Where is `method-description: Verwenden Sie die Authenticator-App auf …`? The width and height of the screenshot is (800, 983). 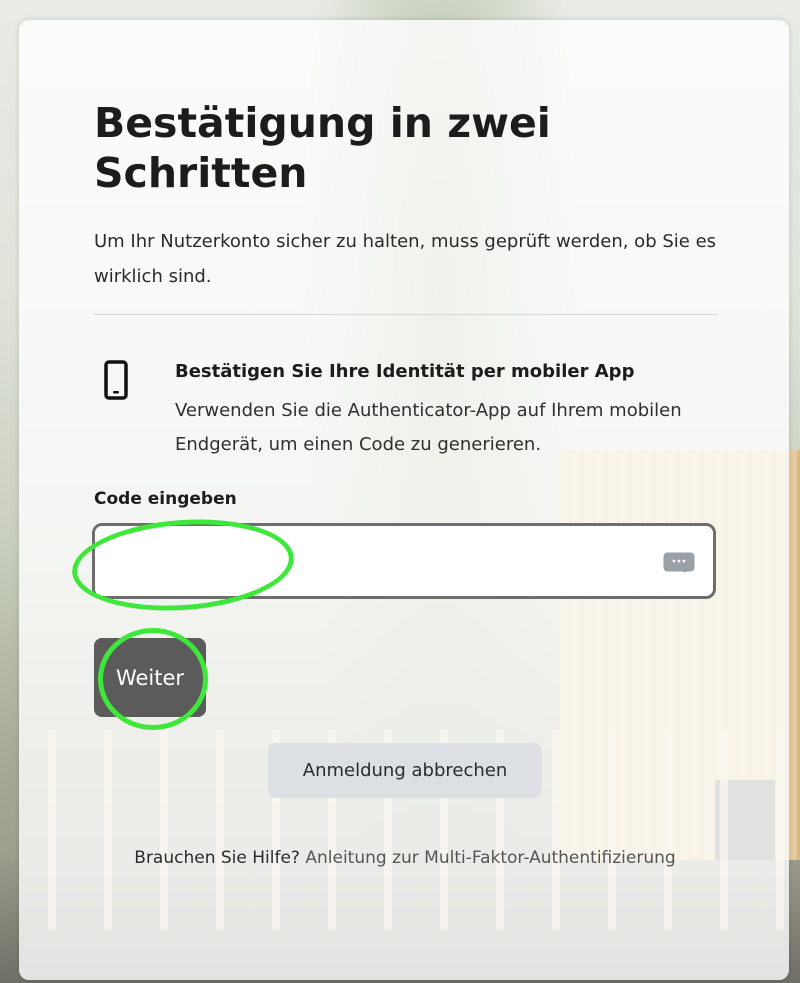 method-description: Verwenden Sie die Authenticator-App auf … is located at coordinates (428, 427).